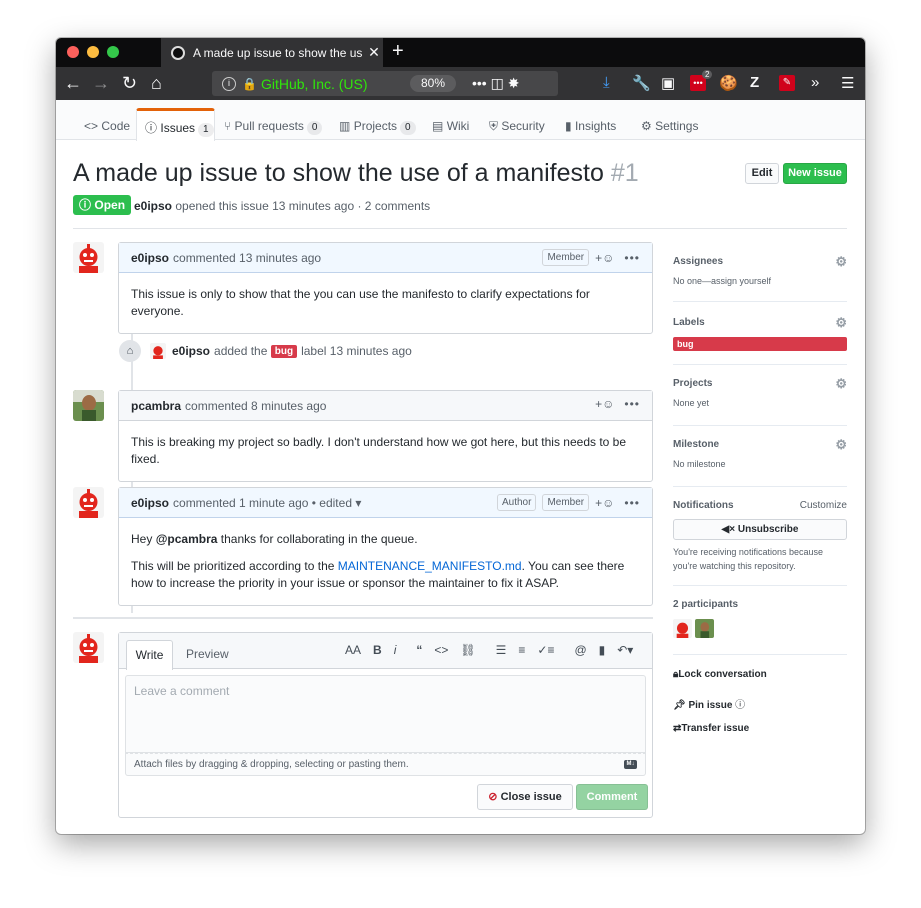 The image size is (921, 908). Describe the element at coordinates (760, 281) in the screenshot. I see `assign-yourself-link: No one—assign yourself` at that location.